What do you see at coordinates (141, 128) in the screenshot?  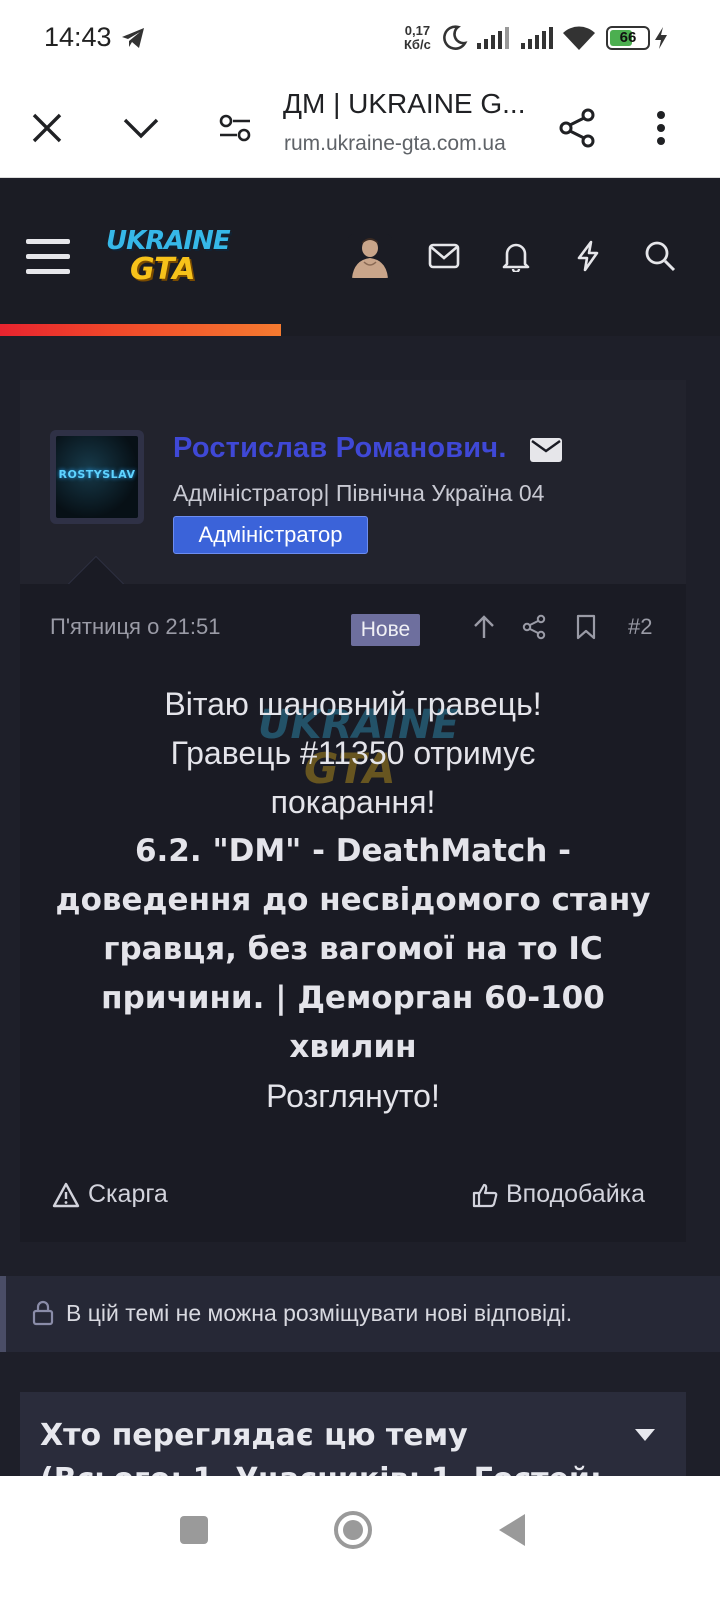 I see `chevron-down-icon` at bounding box center [141, 128].